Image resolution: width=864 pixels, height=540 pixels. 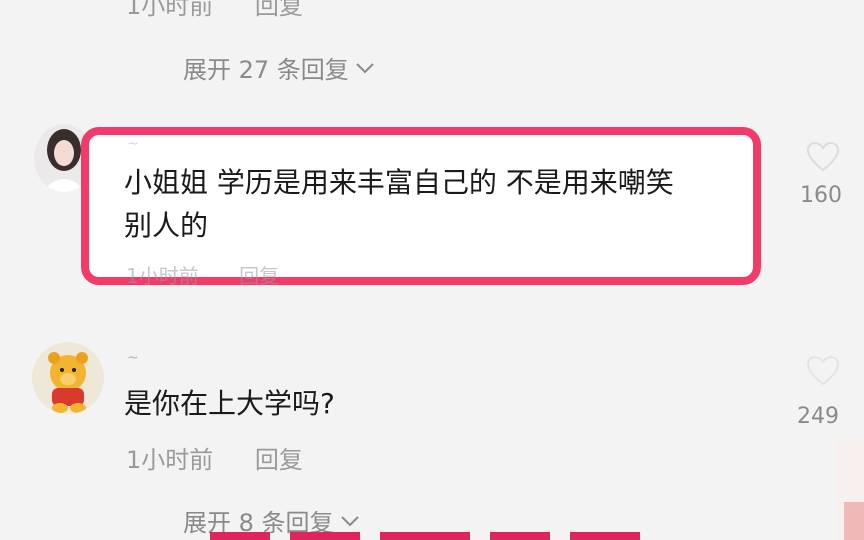 What do you see at coordinates (279, 460) in the screenshot?
I see `comment2-reply-button: 回复` at bounding box center [279, 460].